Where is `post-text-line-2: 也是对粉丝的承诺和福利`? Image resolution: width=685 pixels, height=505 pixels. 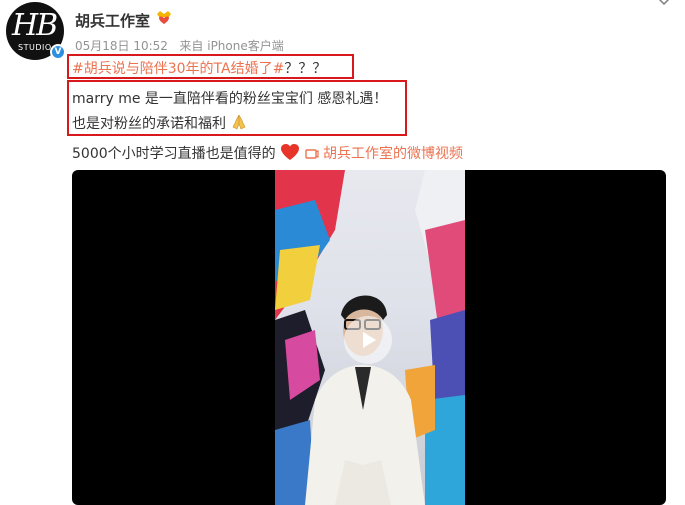 post-text-line-2: 也是对粉丝的承诺和福利 is located at coordinates (160, 123).